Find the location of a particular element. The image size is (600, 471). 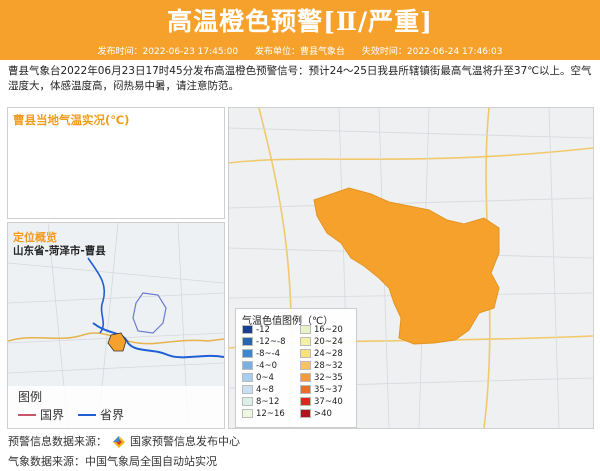

warning-source-line: 预警信息数据来源： 国家预警信息发布中心 is located at coordinates (124, 441).